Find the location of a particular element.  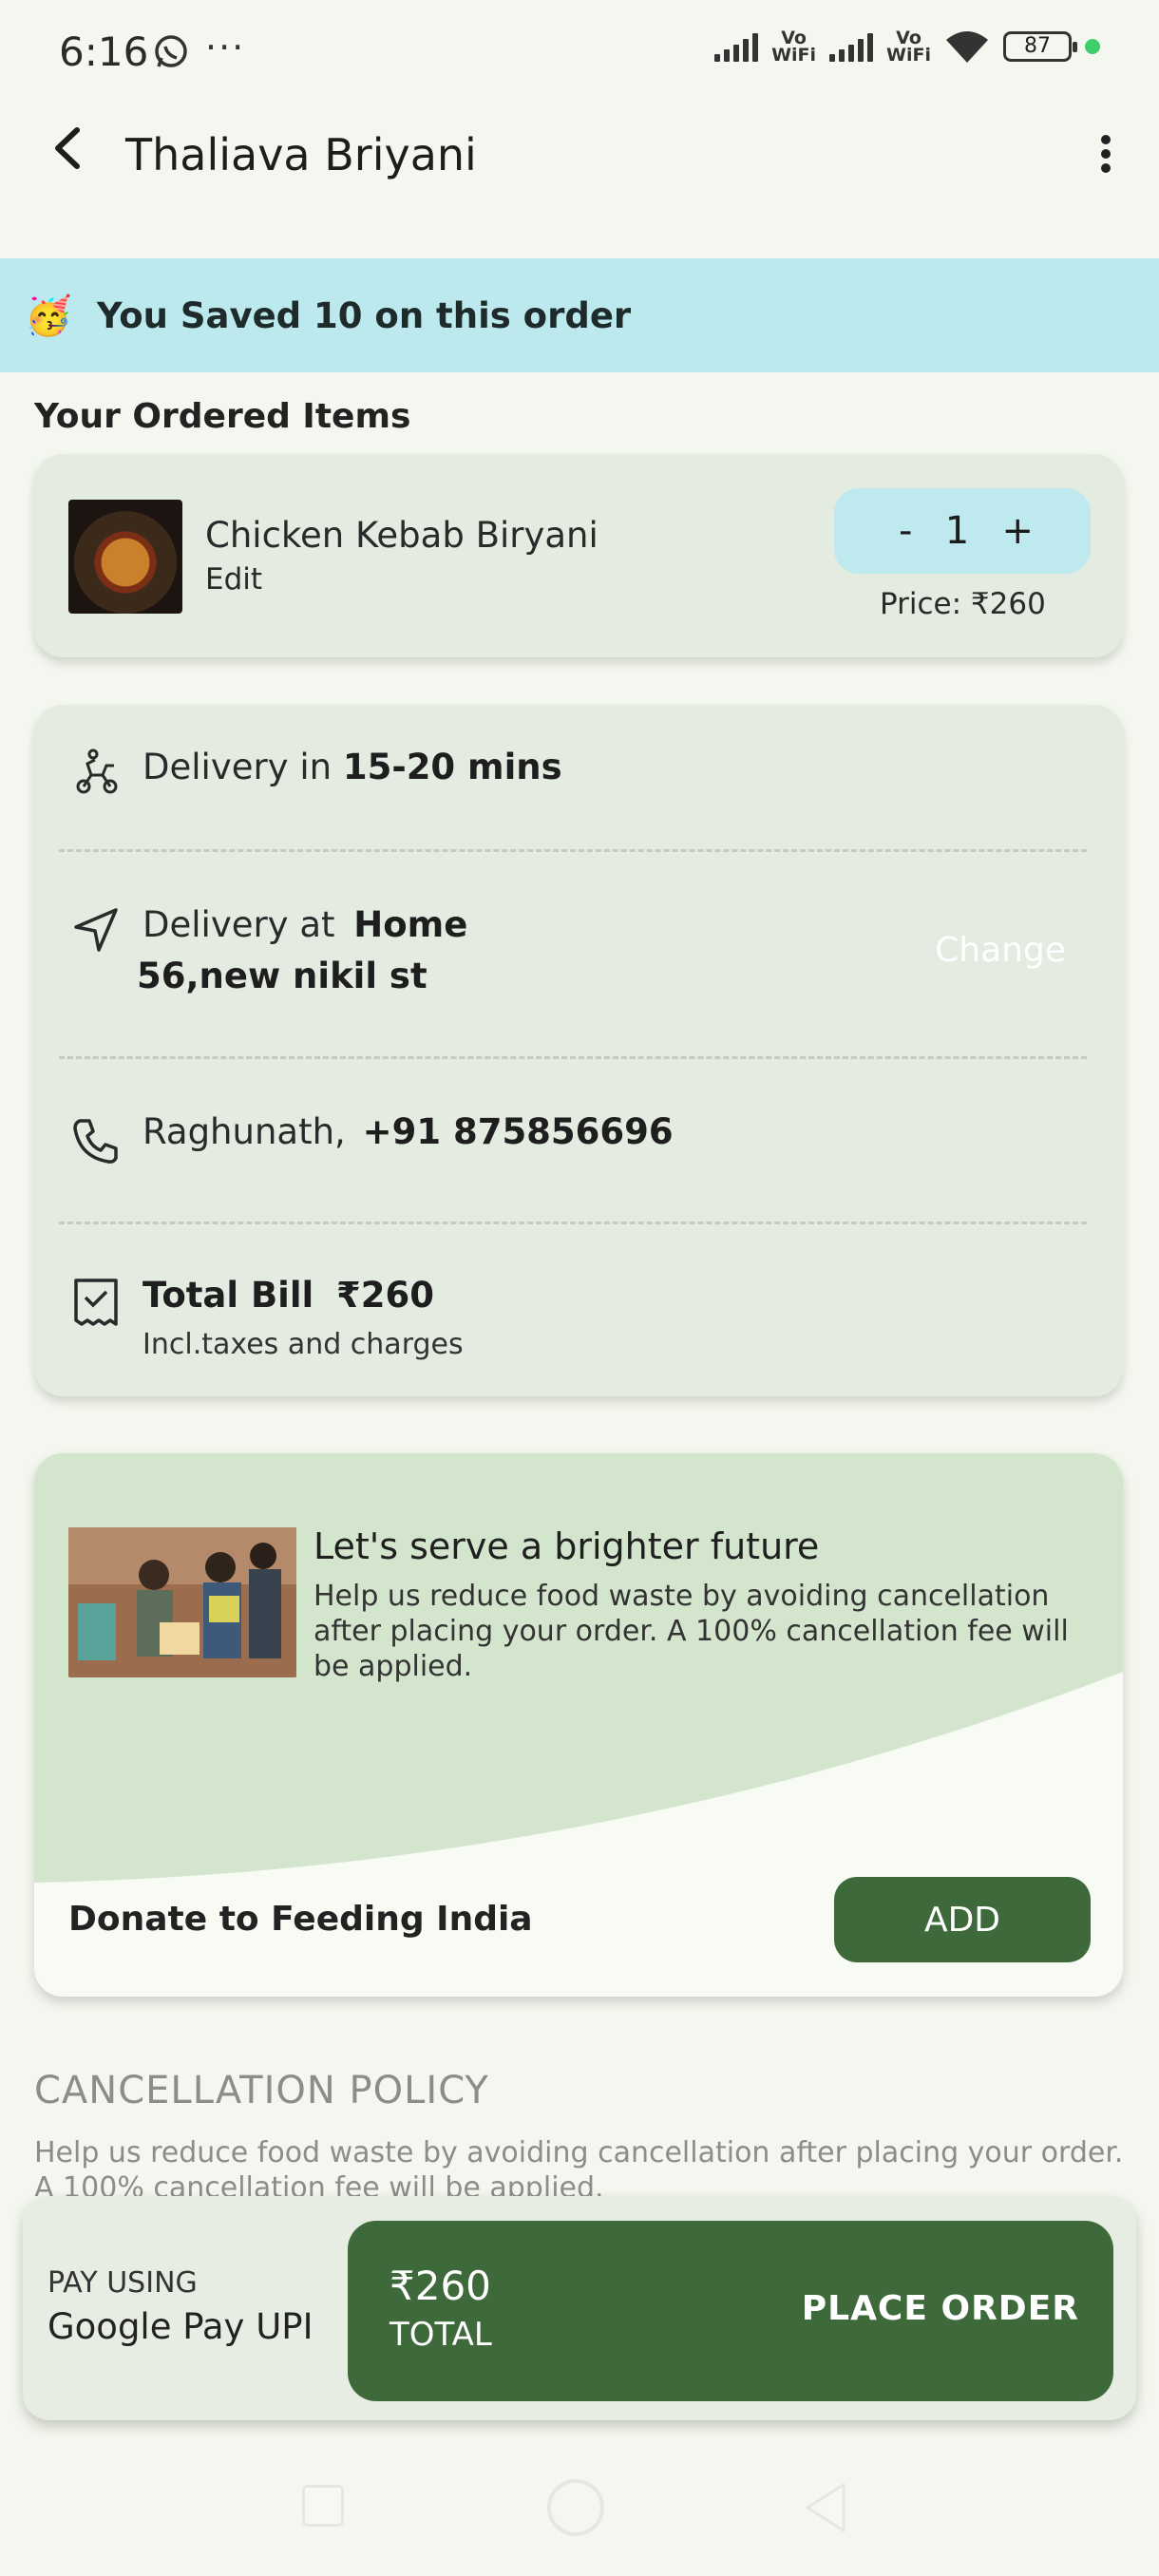

contact-row: Raghunath, +91 875856696 is located at coordinates (408, 1131).